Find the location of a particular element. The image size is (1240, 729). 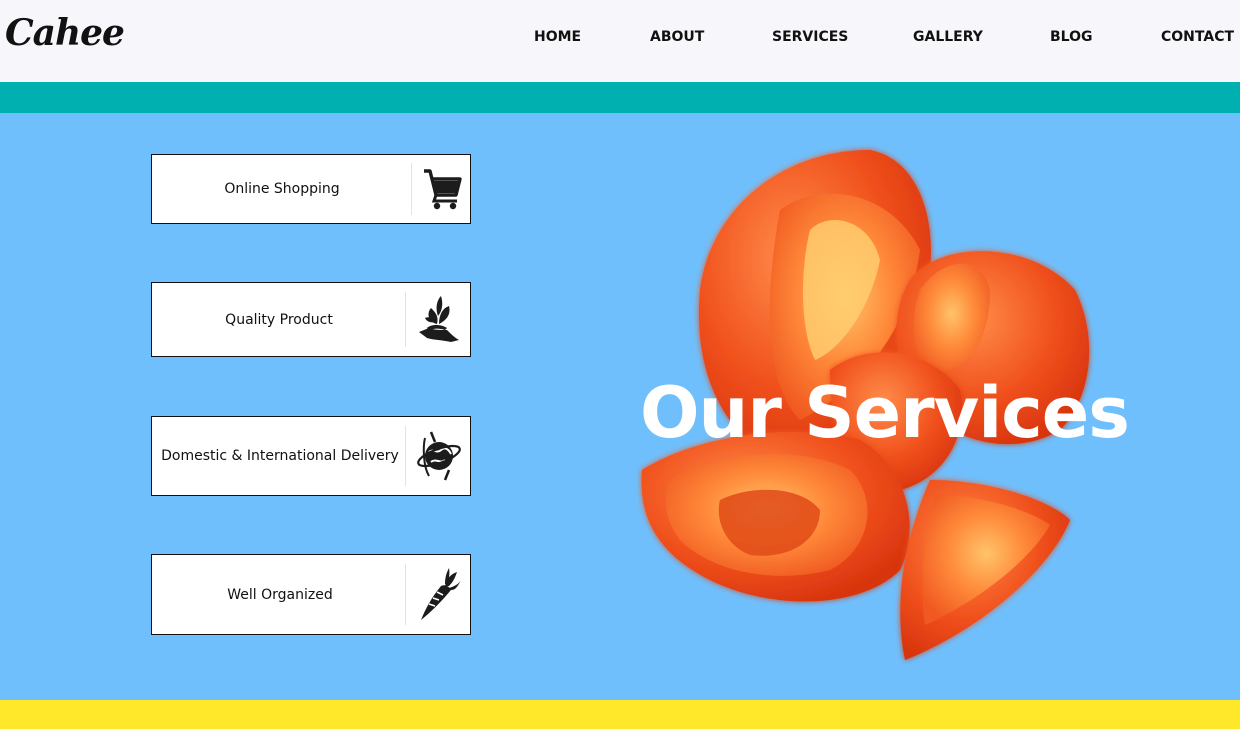

nav-gallery: GALLERY is located at coordinates (948, 37).